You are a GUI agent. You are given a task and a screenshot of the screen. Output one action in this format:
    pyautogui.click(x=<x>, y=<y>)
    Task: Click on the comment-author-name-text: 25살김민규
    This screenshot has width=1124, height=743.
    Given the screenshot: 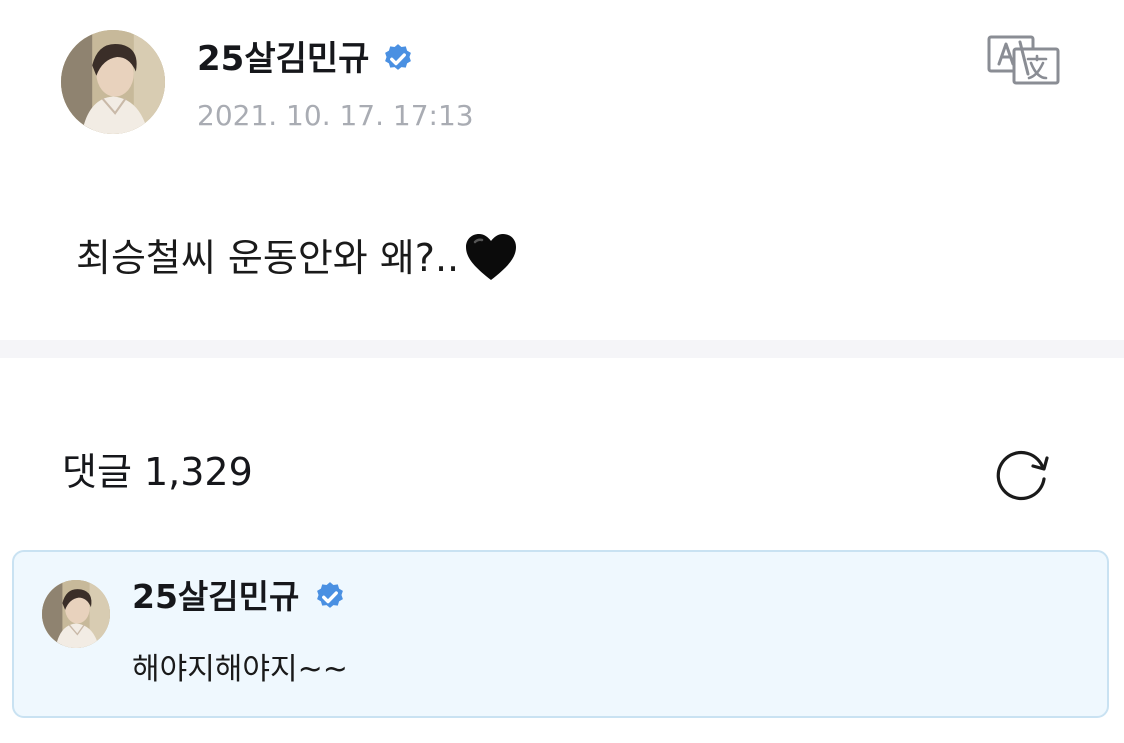 What is the action you would take?
    pyautogui.click(x=215, y=597)
    